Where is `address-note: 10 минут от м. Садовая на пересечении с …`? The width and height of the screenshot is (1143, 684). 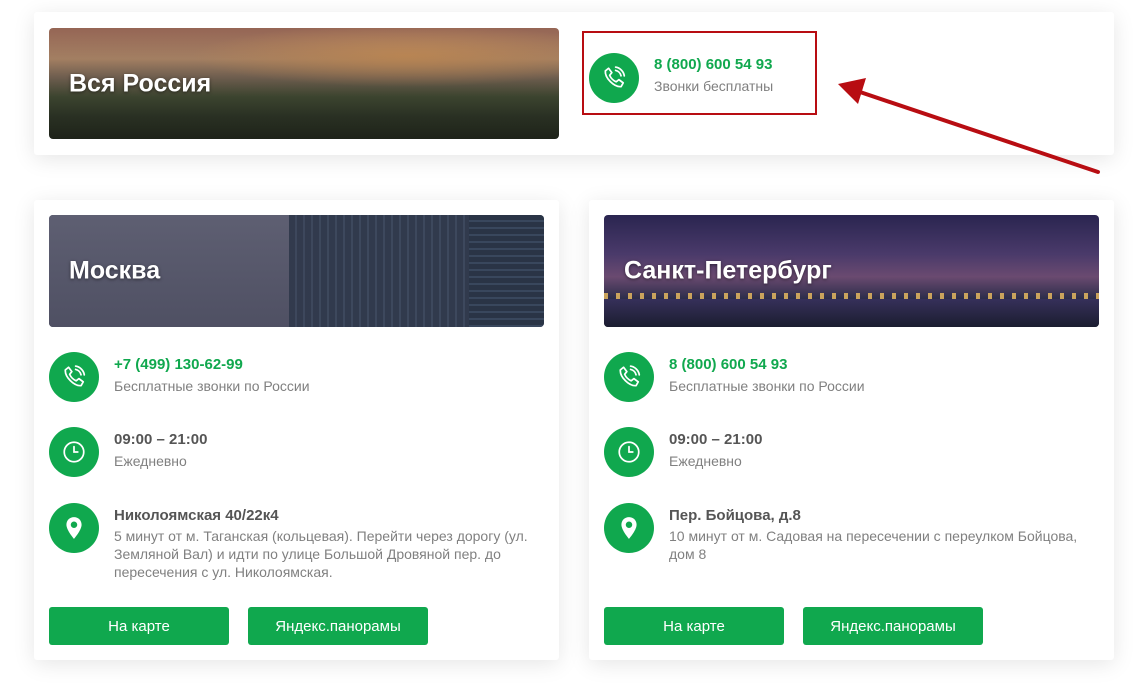
address-note: 10 минут от м. Садовая на пересечении с … is located at coordinates (873, 545).